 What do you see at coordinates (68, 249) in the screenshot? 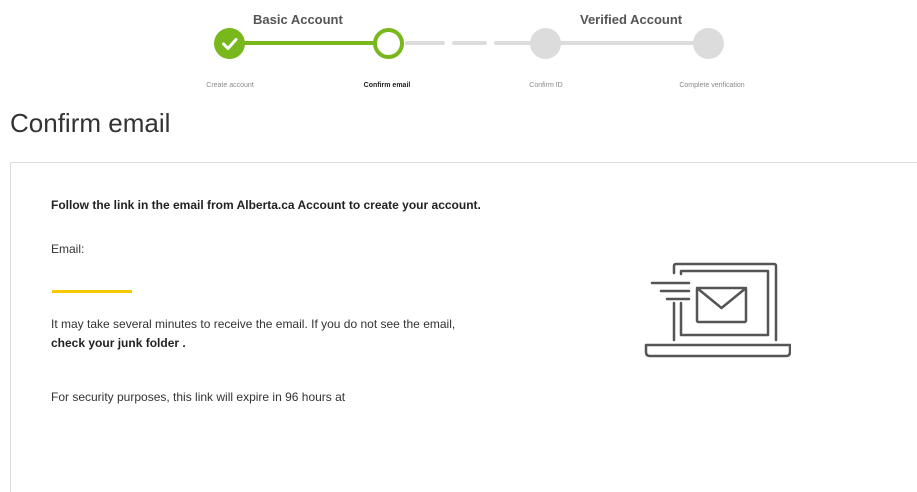
I see `email-label: Email:` at bounding box center [68, 249].